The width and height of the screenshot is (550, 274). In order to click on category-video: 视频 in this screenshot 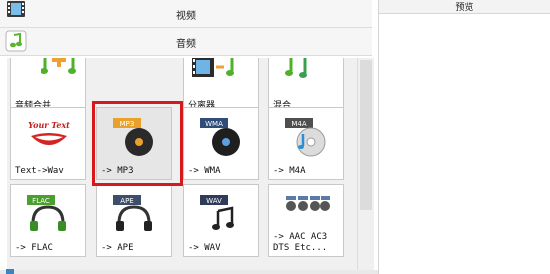, I will do `click(186, 14)`.